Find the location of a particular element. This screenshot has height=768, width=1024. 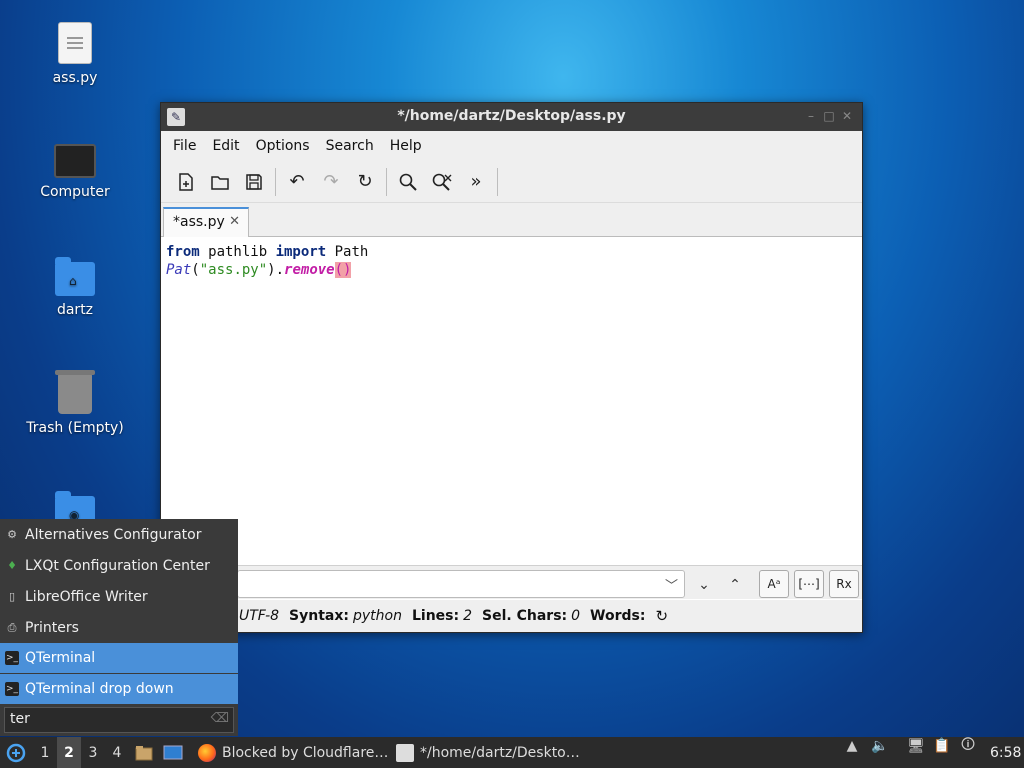

menu-item-label: QTerminal drop down is located at coordinates (99, 689).